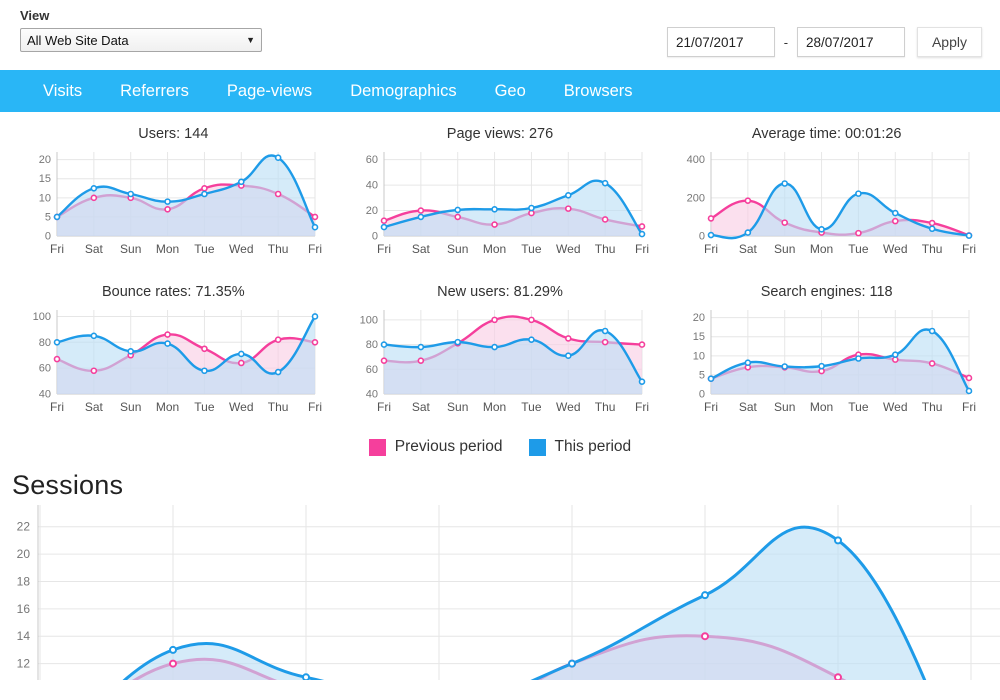 The image size is (1000, 700). Describe the element at coordinates (141, 40) in the screenshot. I see `view-select: All Web Site Data ▼` at that location.